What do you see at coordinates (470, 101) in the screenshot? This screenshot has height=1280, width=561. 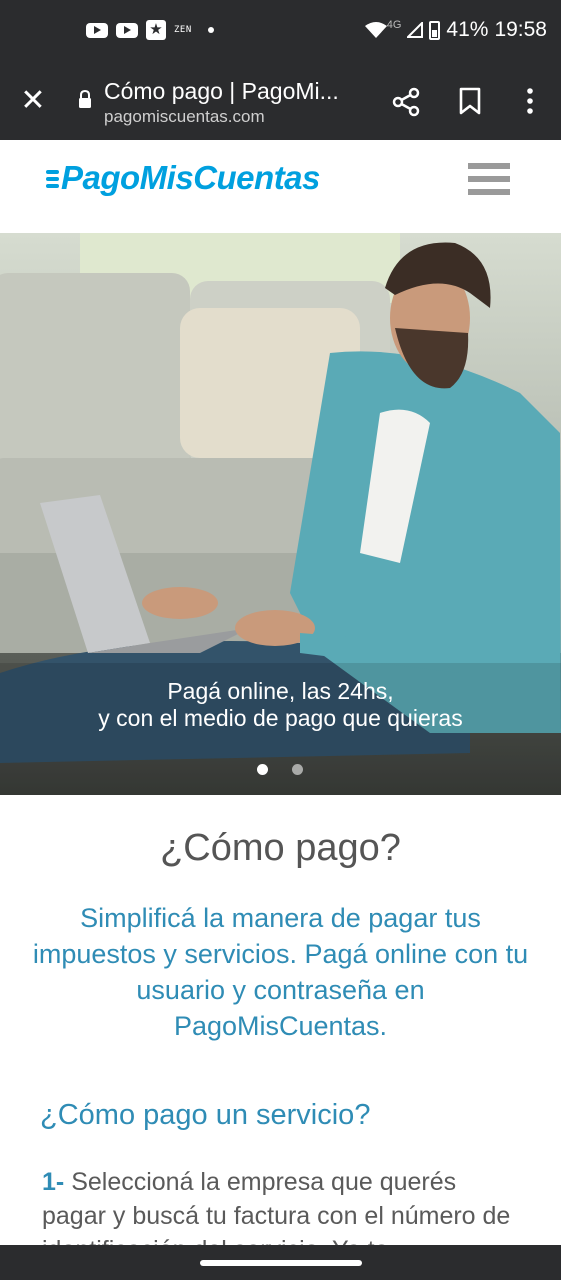 I see `bookmark-icon` at bounding box center [470, 101].